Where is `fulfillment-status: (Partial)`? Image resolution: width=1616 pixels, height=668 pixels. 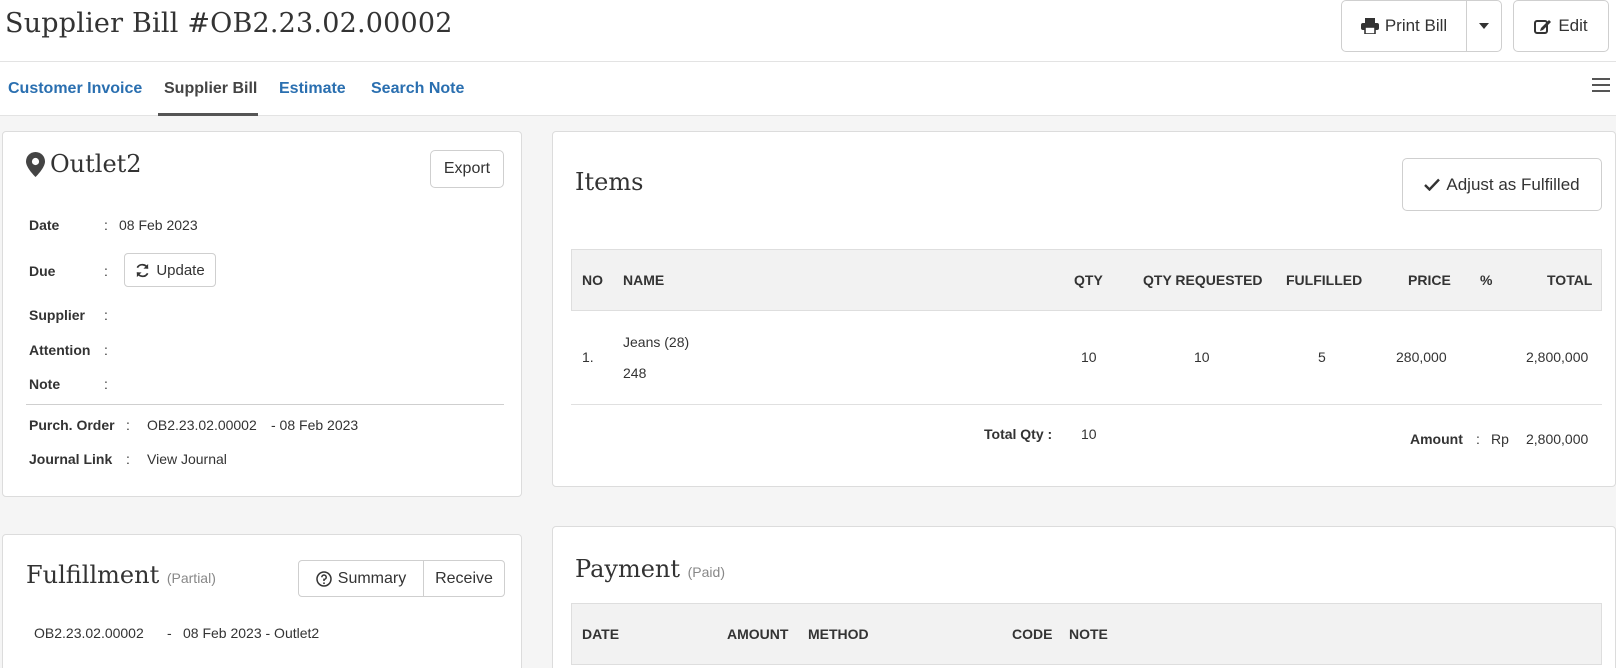
fulfillment-status: (Partial) is located at coordinates (191, 578).